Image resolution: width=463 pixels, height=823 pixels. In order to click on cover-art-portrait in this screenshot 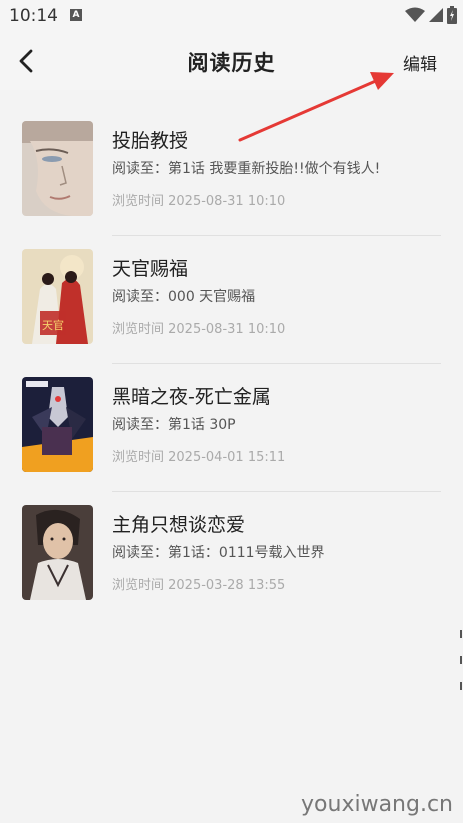, I will do `click(57, 168)`.